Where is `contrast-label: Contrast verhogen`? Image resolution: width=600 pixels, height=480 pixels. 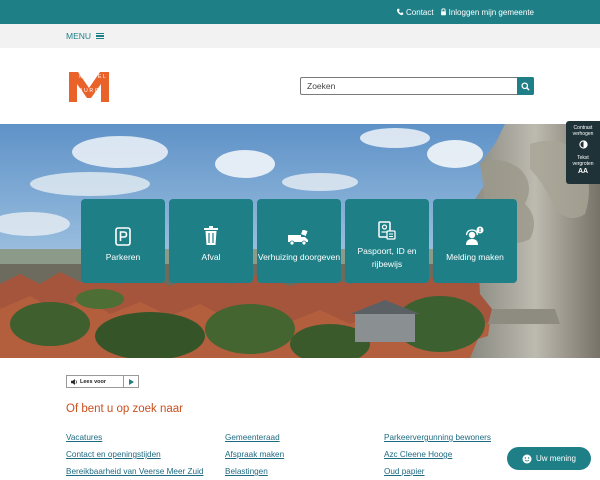 contrast-label: Contrast verhogen is located at coordinates (583, 131).